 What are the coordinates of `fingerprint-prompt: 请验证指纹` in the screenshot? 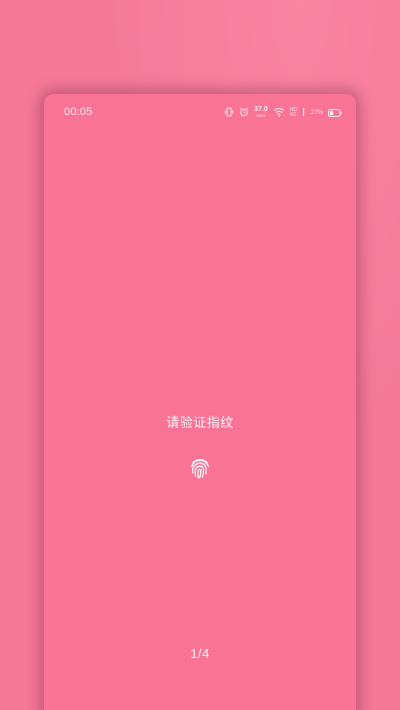 It's located at (200, 422).